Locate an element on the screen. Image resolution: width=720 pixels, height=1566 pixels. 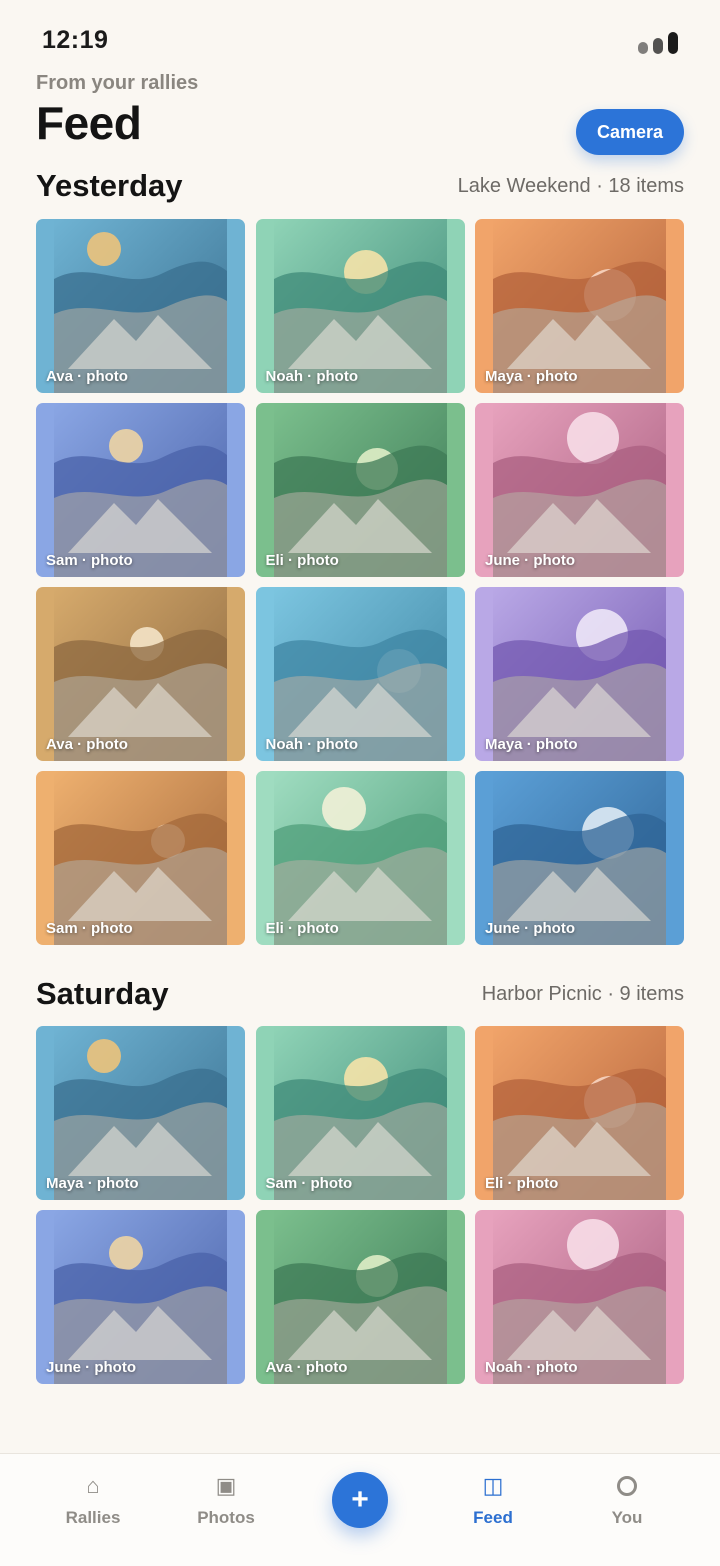
tab-you: You is located at coordinates (627, 1500).